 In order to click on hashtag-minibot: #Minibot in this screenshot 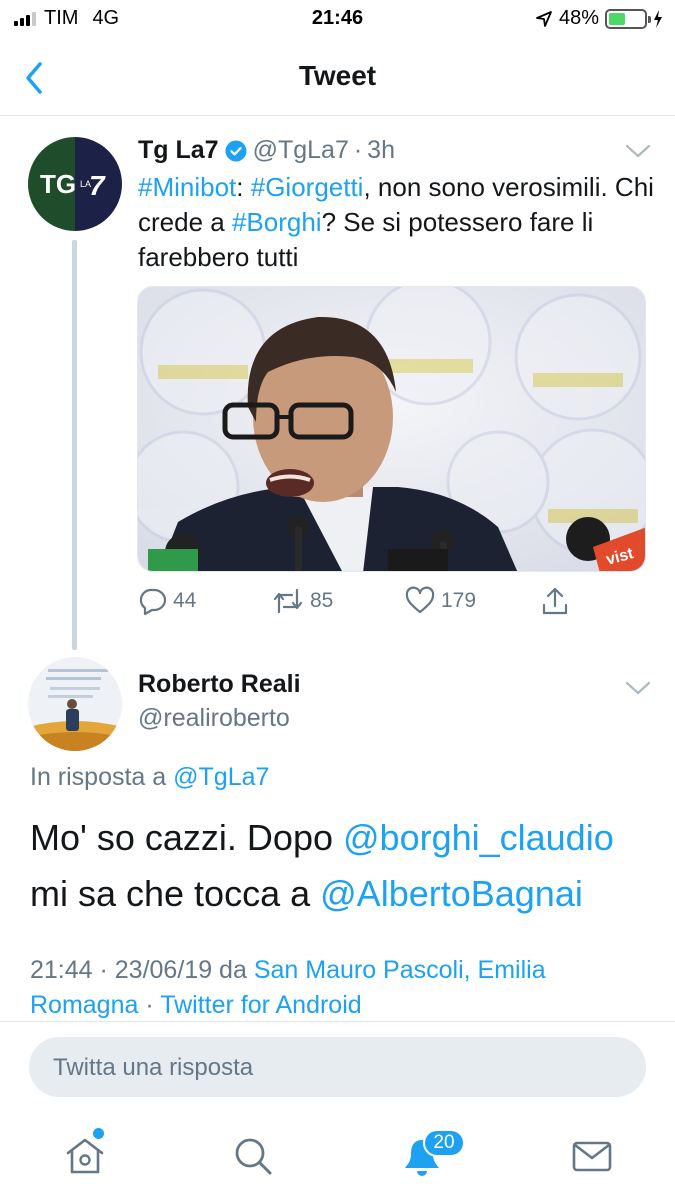, I will do `click(187, 187)`.